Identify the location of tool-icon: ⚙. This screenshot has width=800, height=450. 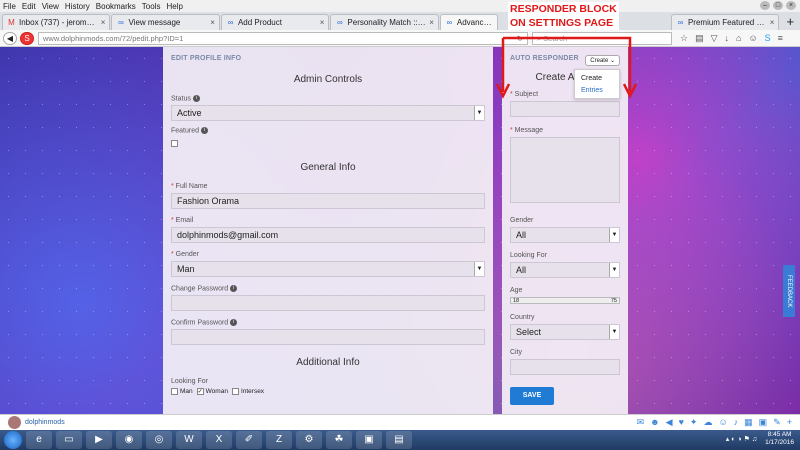
(309, 440).